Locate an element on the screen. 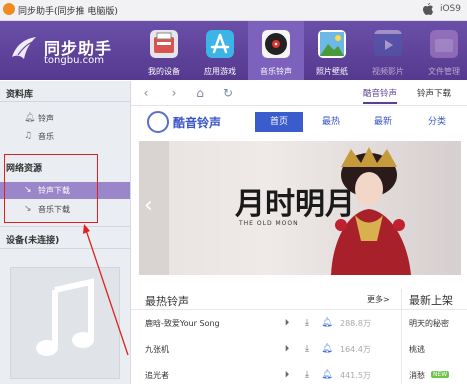 This screenshot has width=467, height=387. banner-figure-image is located at coordinates (371, 211).